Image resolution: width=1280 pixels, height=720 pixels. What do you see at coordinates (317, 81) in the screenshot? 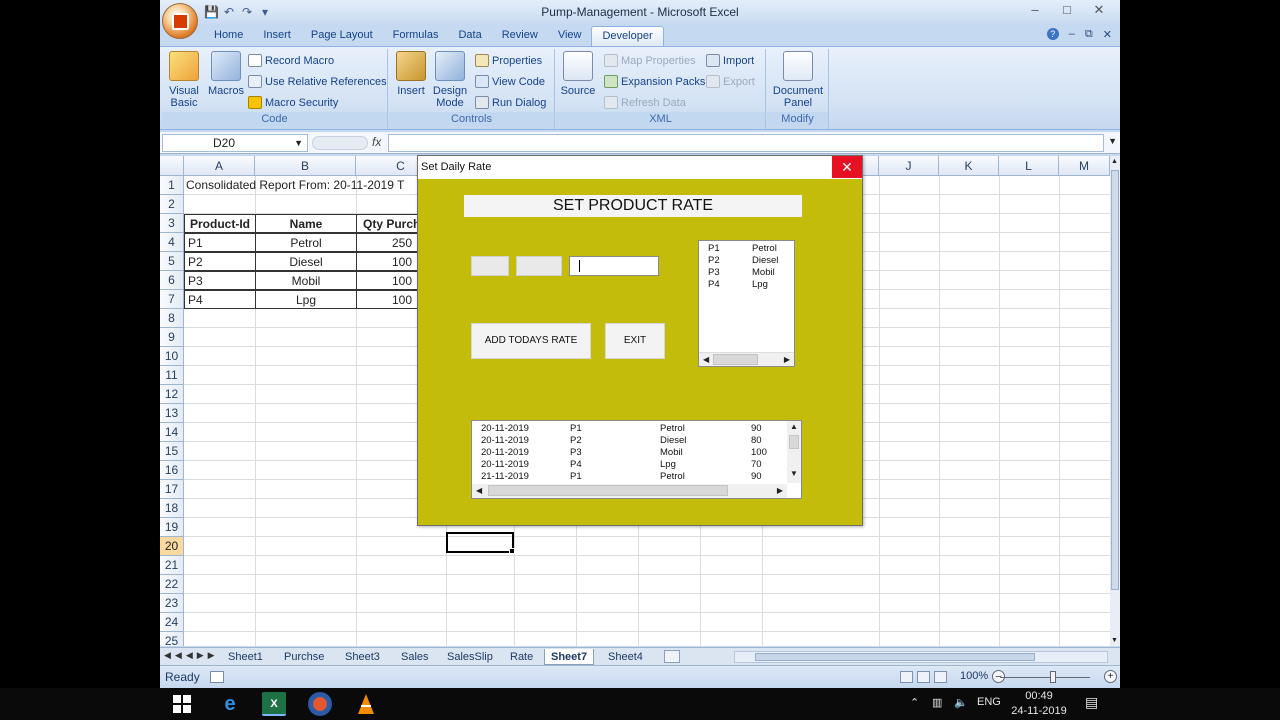
I see `relative-references-button: Use Relative References` at bounding box center [317, 81].